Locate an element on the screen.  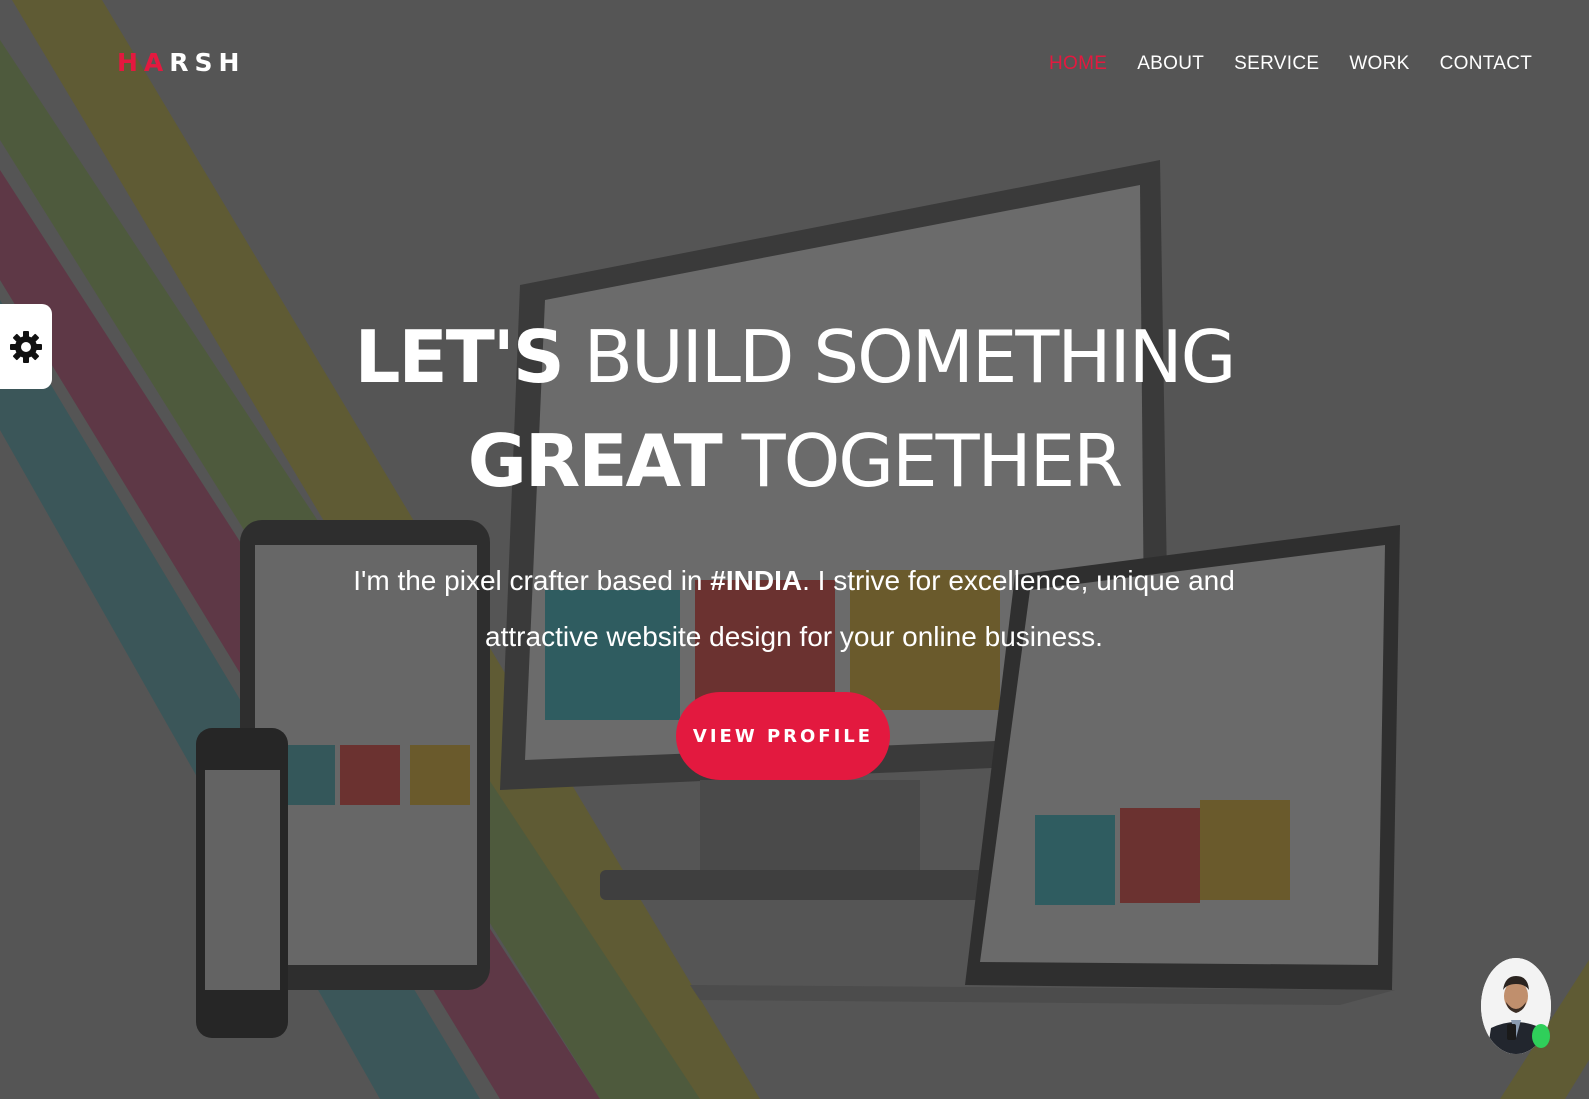
nav-item-service: SERVICE is located at coordinates (1276, 64).